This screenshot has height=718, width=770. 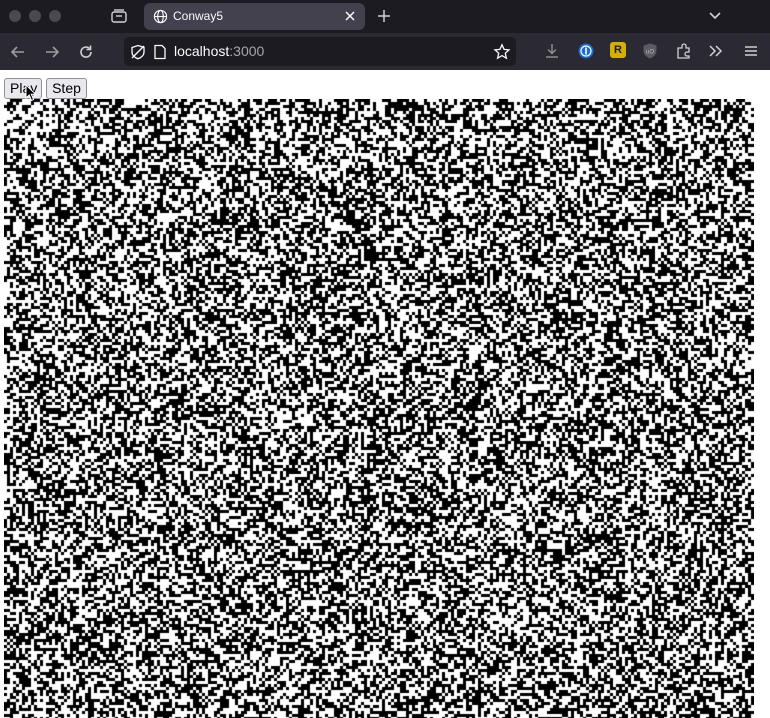 What do you see at coordinates (350, 16) in the screenshot?
I see `close-icon` at bounding box center [350, 16].